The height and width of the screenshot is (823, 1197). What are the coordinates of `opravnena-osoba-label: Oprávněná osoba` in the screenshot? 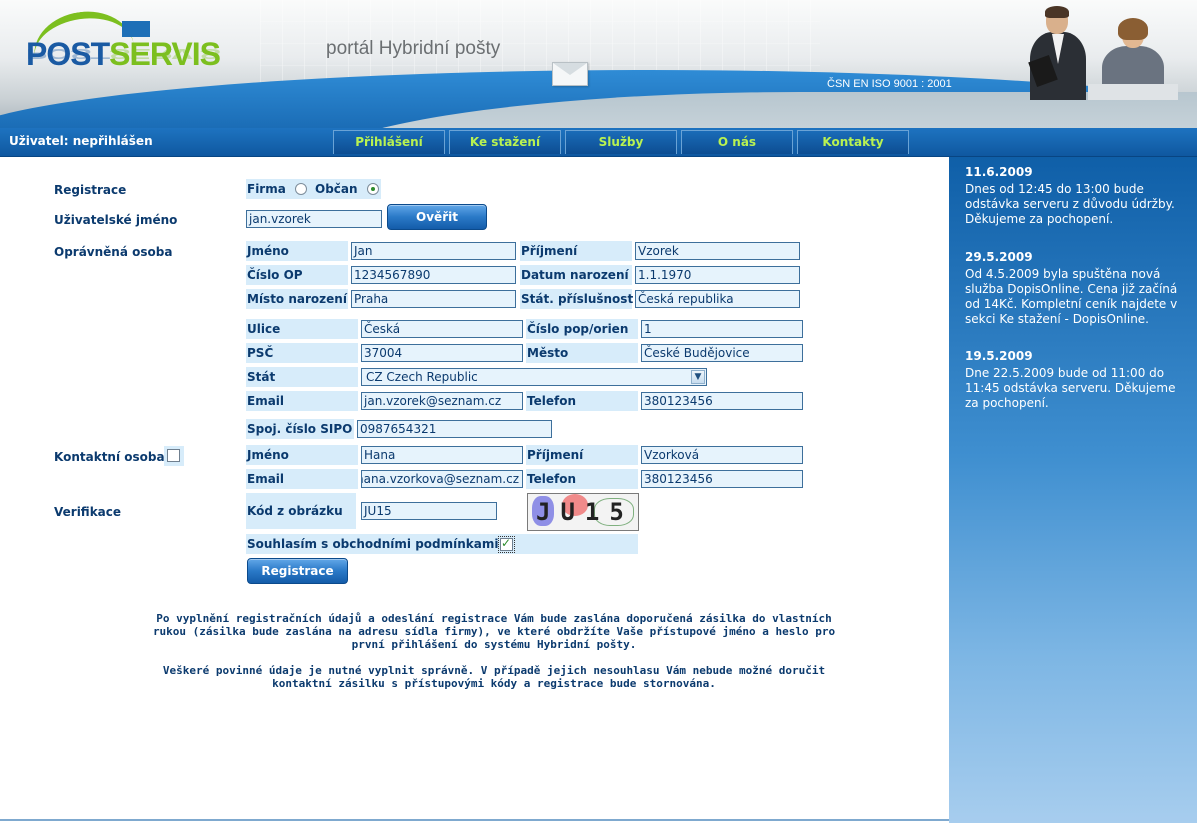 It's located at (113, 252).